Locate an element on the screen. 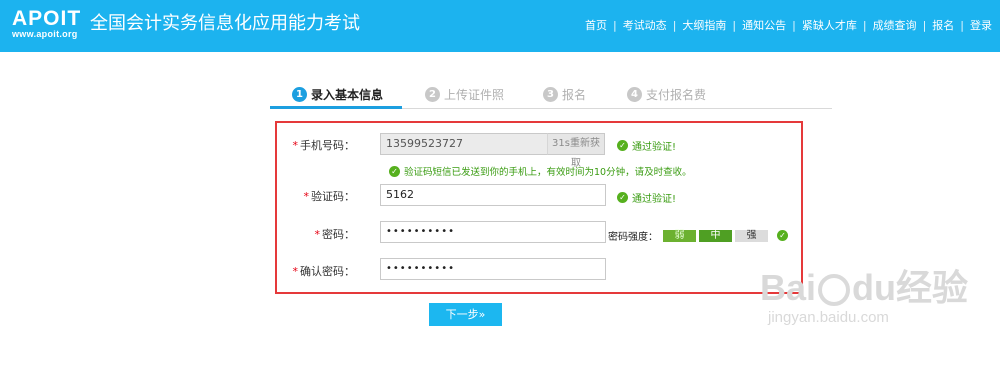  phone-field: 13599523727 is located at coordinates (464, 144).